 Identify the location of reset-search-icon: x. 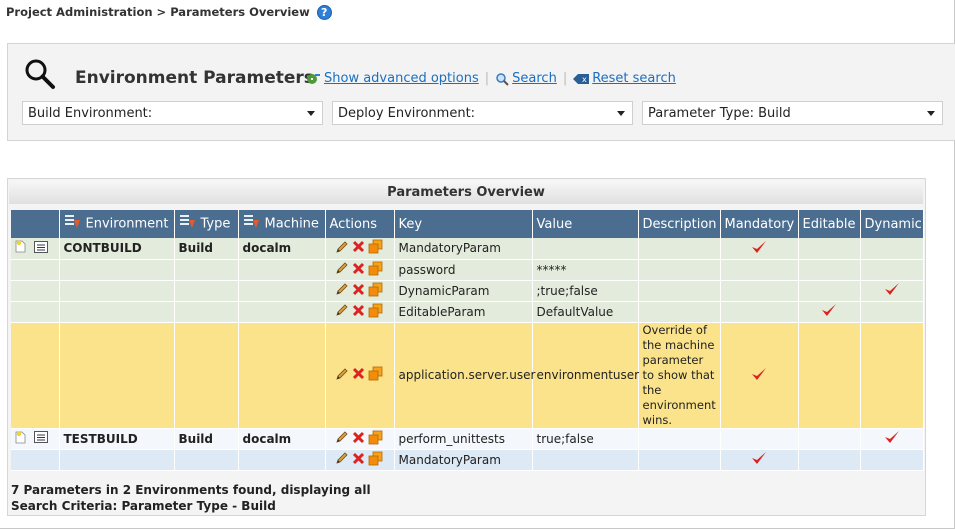
(581, 78).